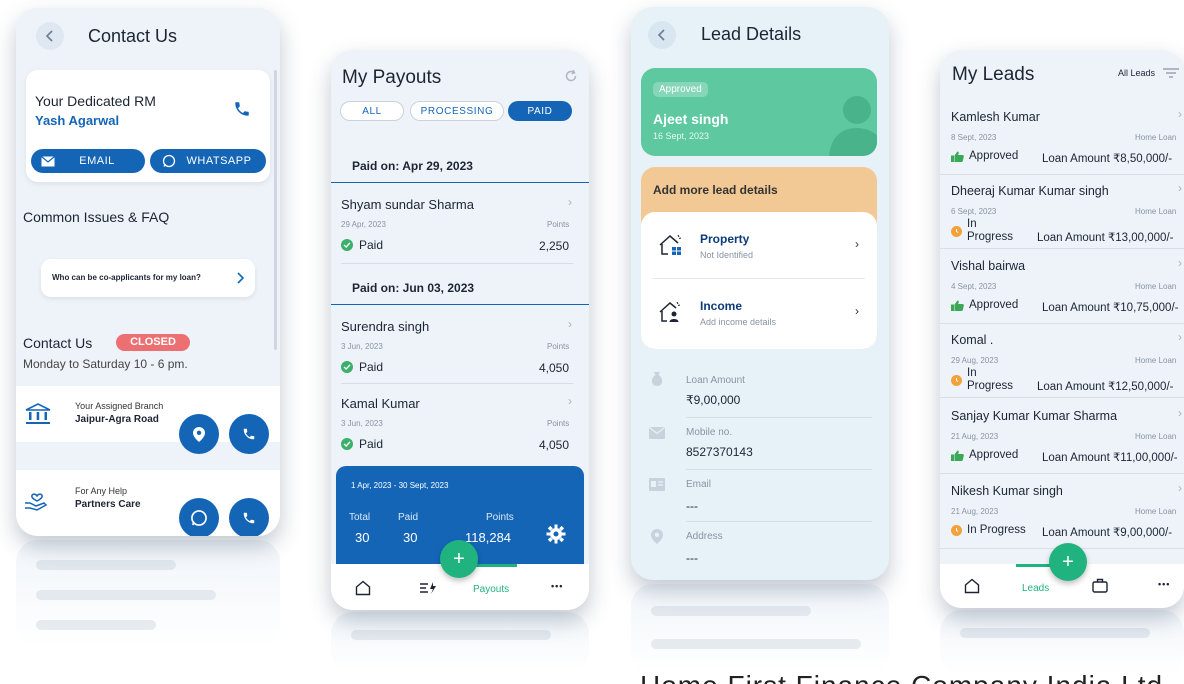 The image size is (1184, 684). I want to click on help-whatsapp-button, so click(199, 517).